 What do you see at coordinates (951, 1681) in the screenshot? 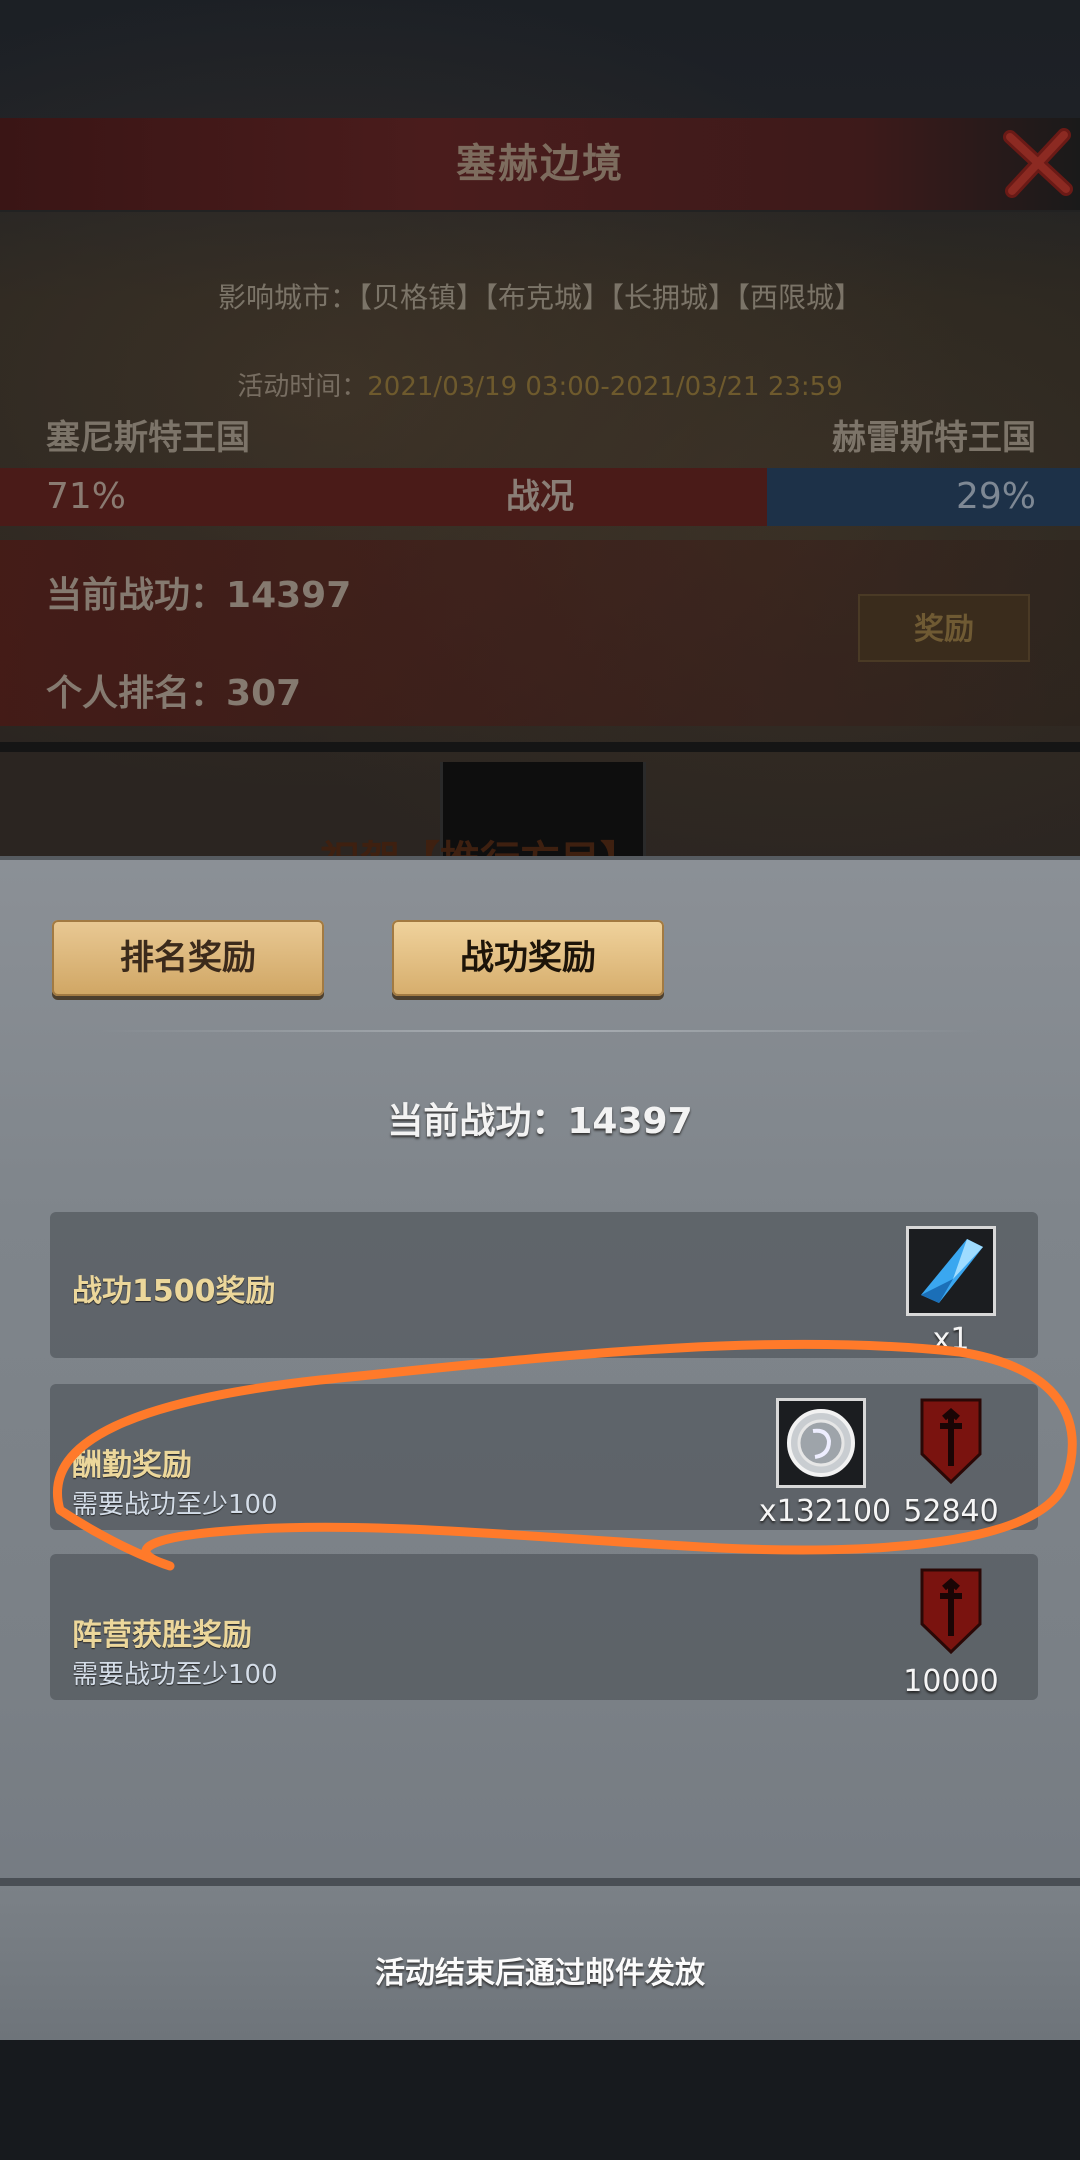
I see `item-qty: 10000` at bounding box center [951, 1681].